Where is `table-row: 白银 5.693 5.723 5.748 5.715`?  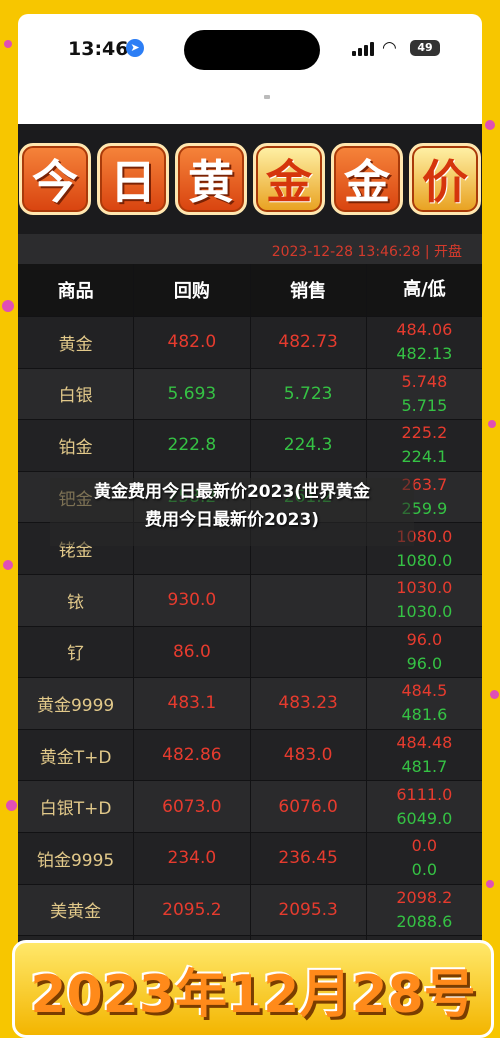 table-row: 白银 5.693 5.723 5.748 5.715 is located at coordinates (250, 394).